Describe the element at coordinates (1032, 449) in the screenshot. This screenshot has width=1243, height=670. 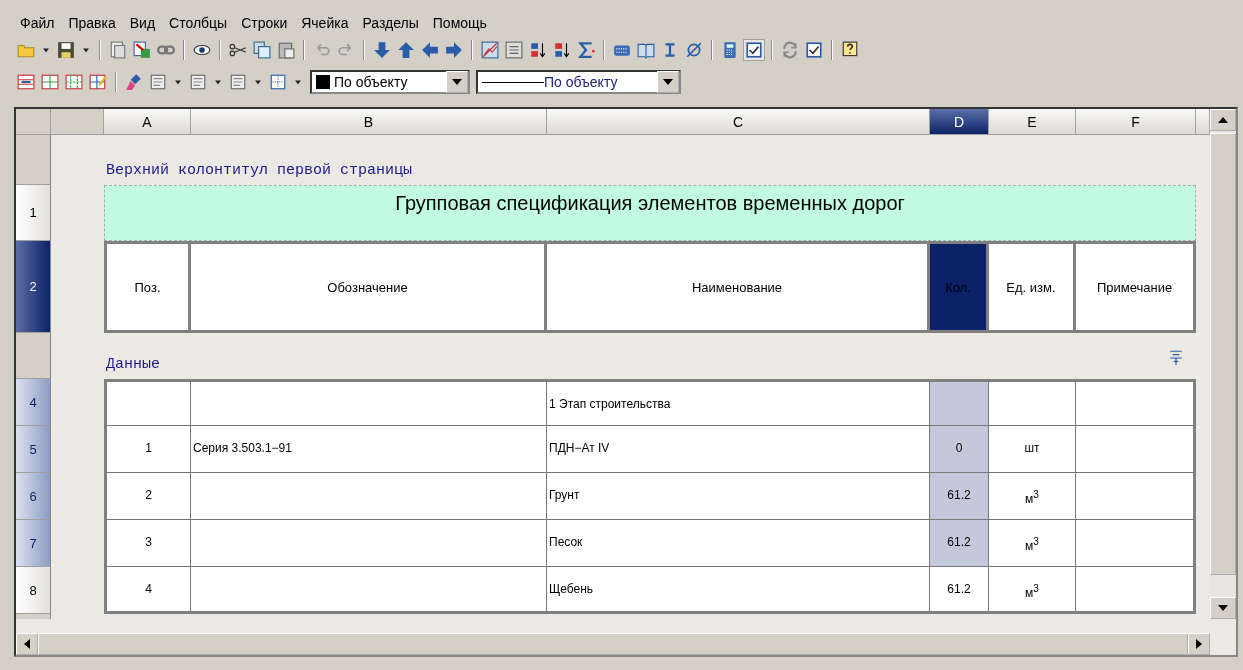
I see `unit-cell: шт` at that location.